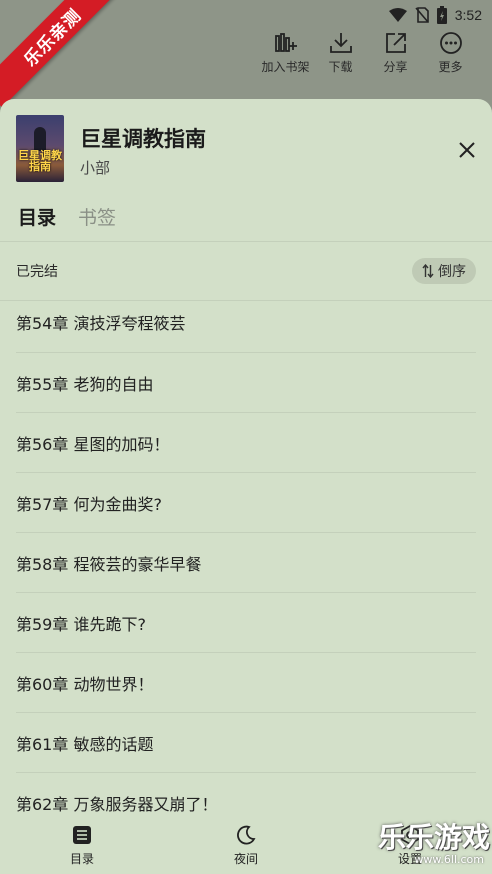 The width and height of the screenshot is (492, 874). What do you see at coordinates (246, 327) in the screenshot?
I see `chapter-item: 第54章 演技浮夸程筱芸` at bounding box center [246, 327].